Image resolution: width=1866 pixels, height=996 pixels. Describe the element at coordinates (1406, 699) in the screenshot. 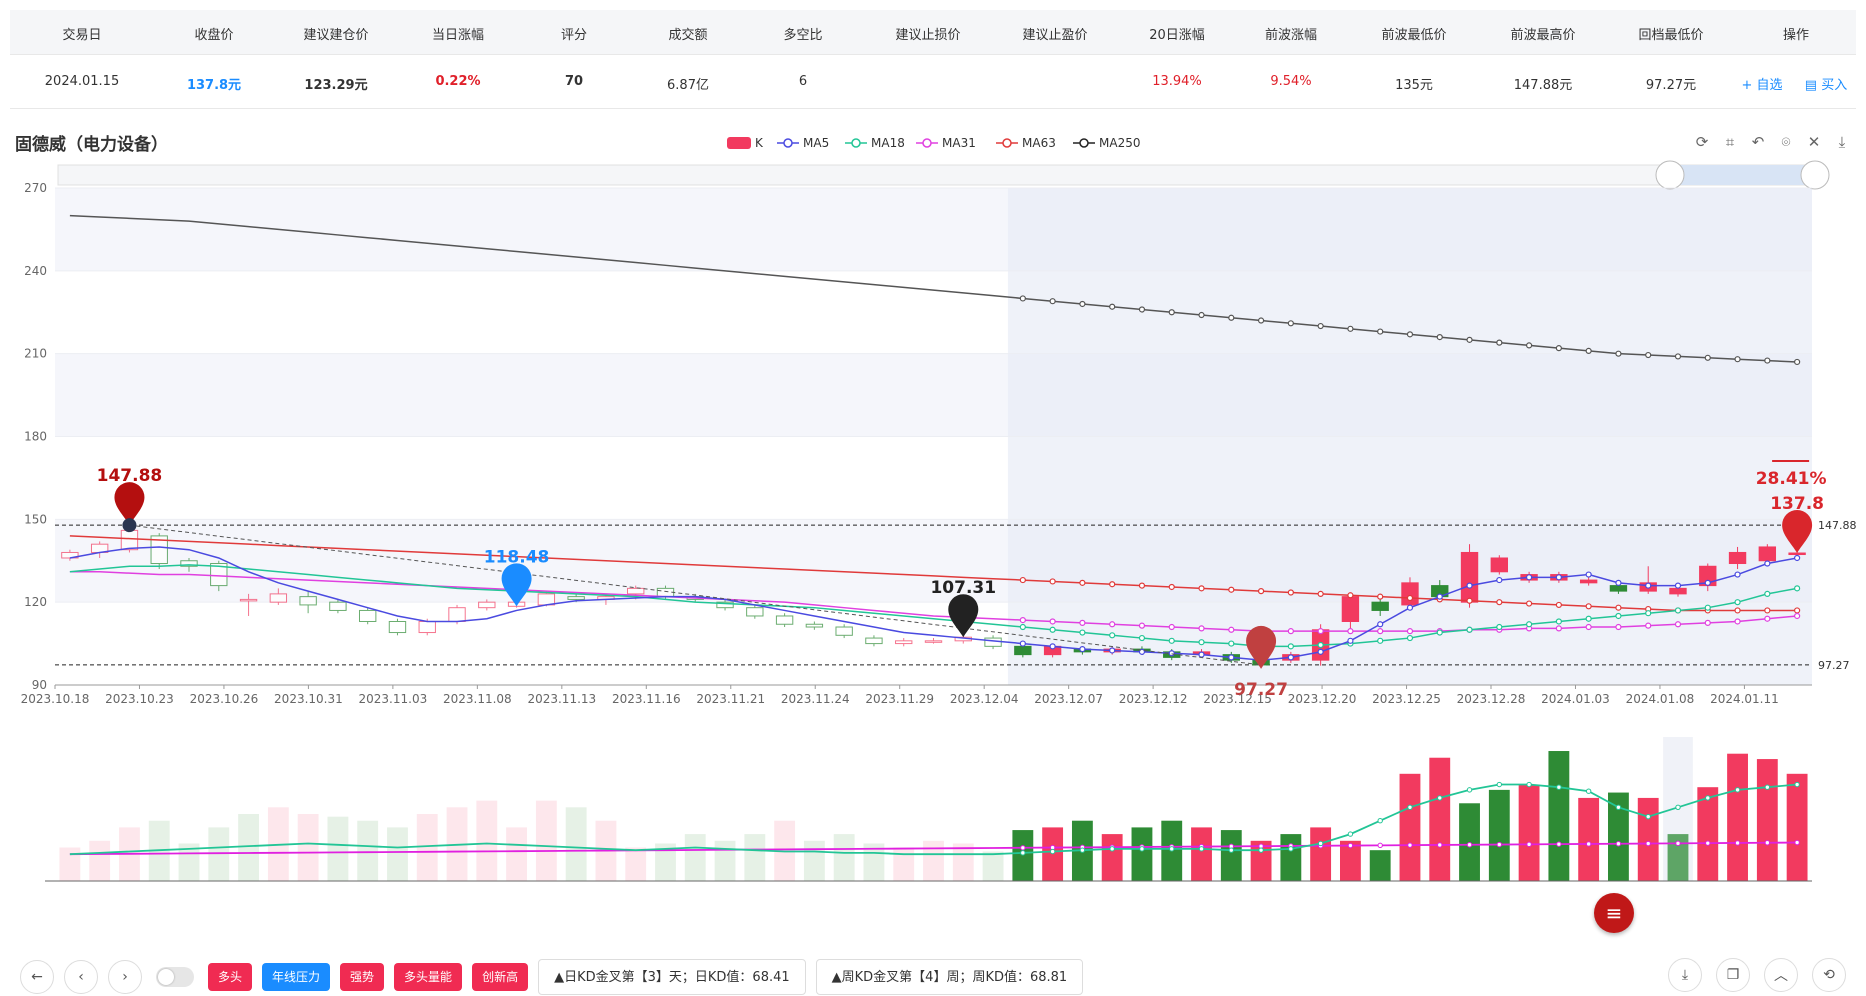

I see `x-tick-label: 2023.12.25` at that location.